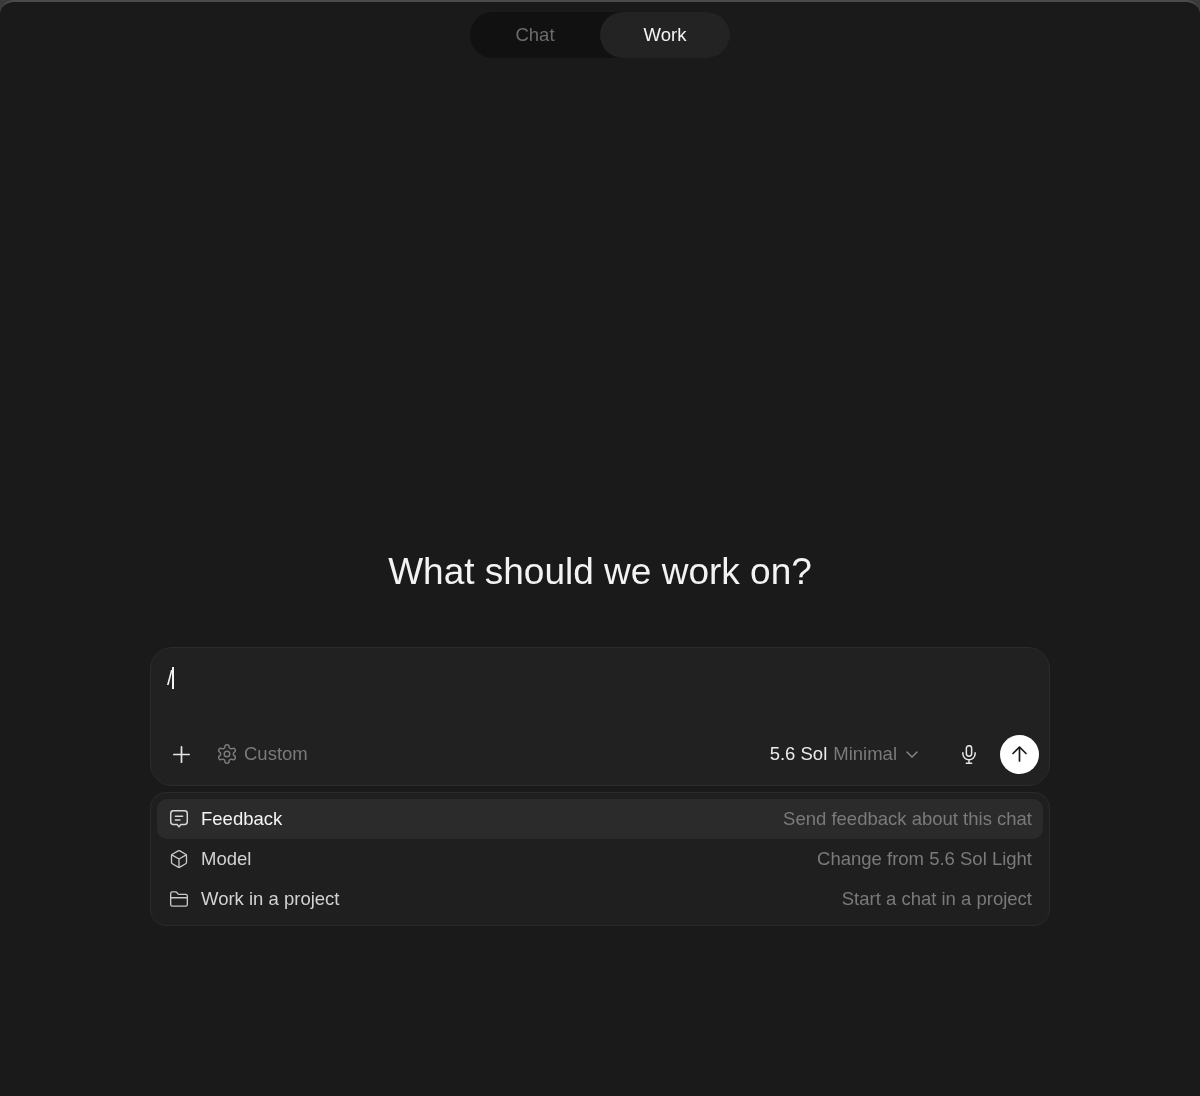 This screenshot has width=1200, height=1096. Describe the element at coordinates (535, 35) in the screenshot. I see `mode-tab: Chat` at that location.